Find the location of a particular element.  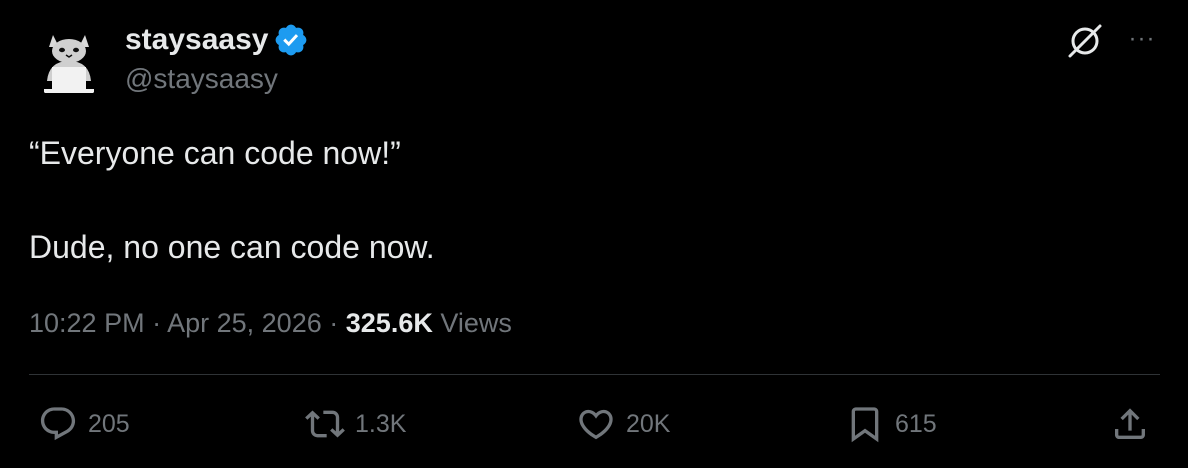

repost-icon is located at coordinates (325, 424).